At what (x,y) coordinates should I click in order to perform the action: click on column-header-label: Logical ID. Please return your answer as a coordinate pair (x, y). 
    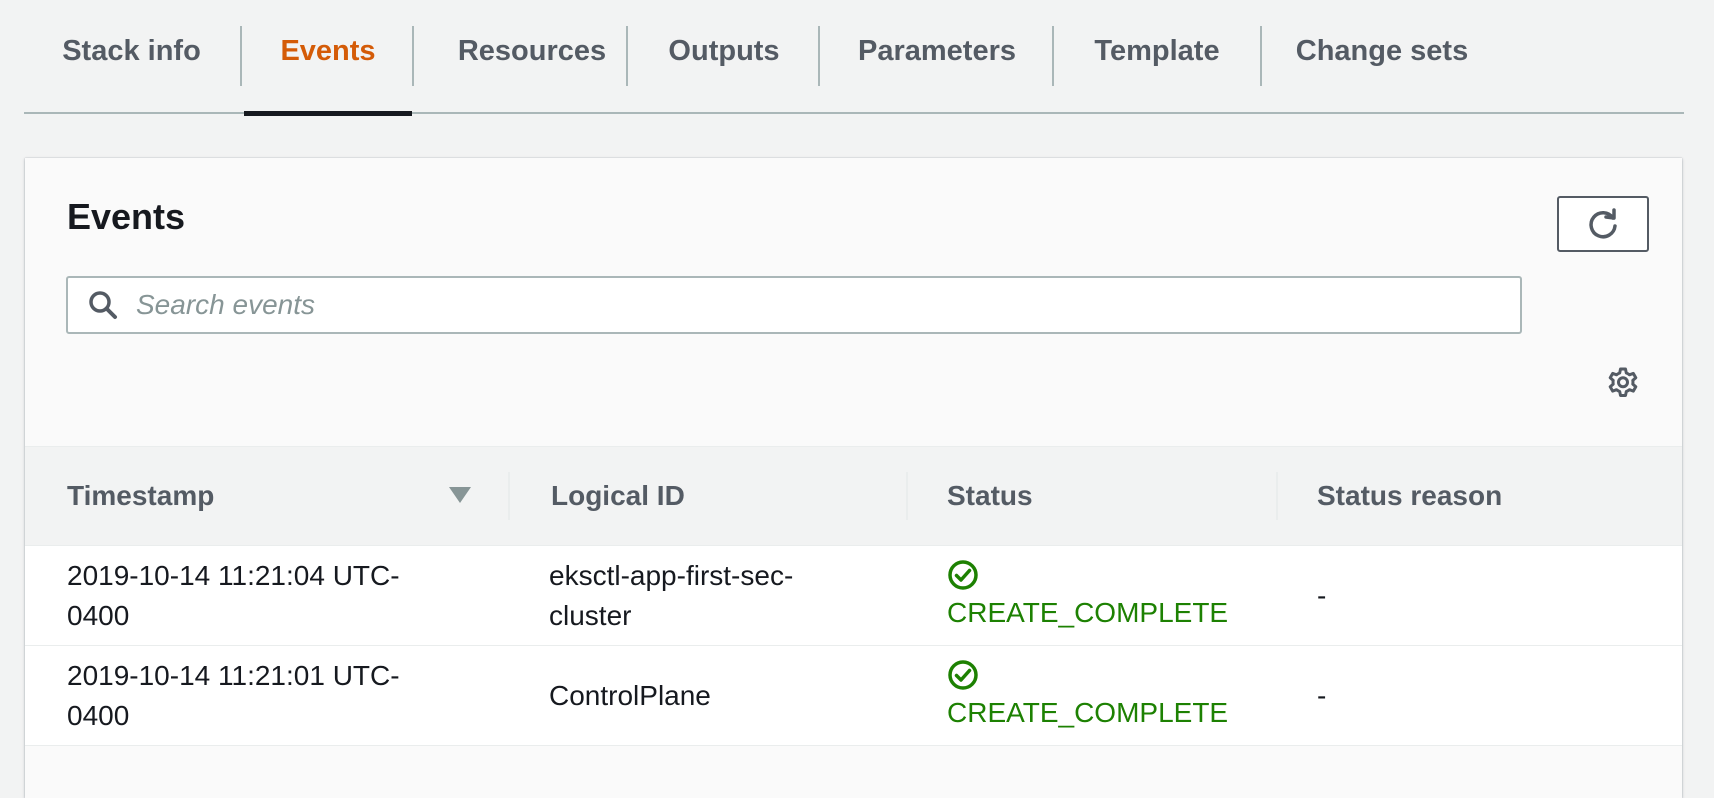
    Looking at the image, I should click on (618, 495).